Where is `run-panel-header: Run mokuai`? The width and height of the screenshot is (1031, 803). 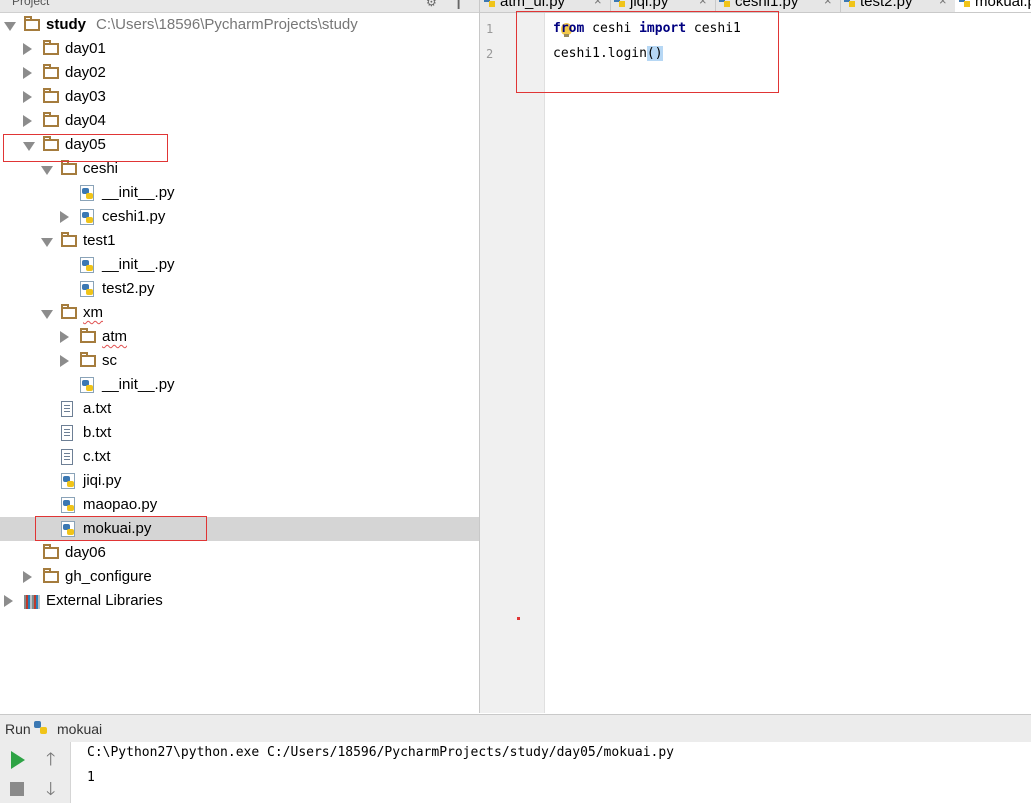 run-panel-header: Run mokuai is located at coordinates (515, 728).